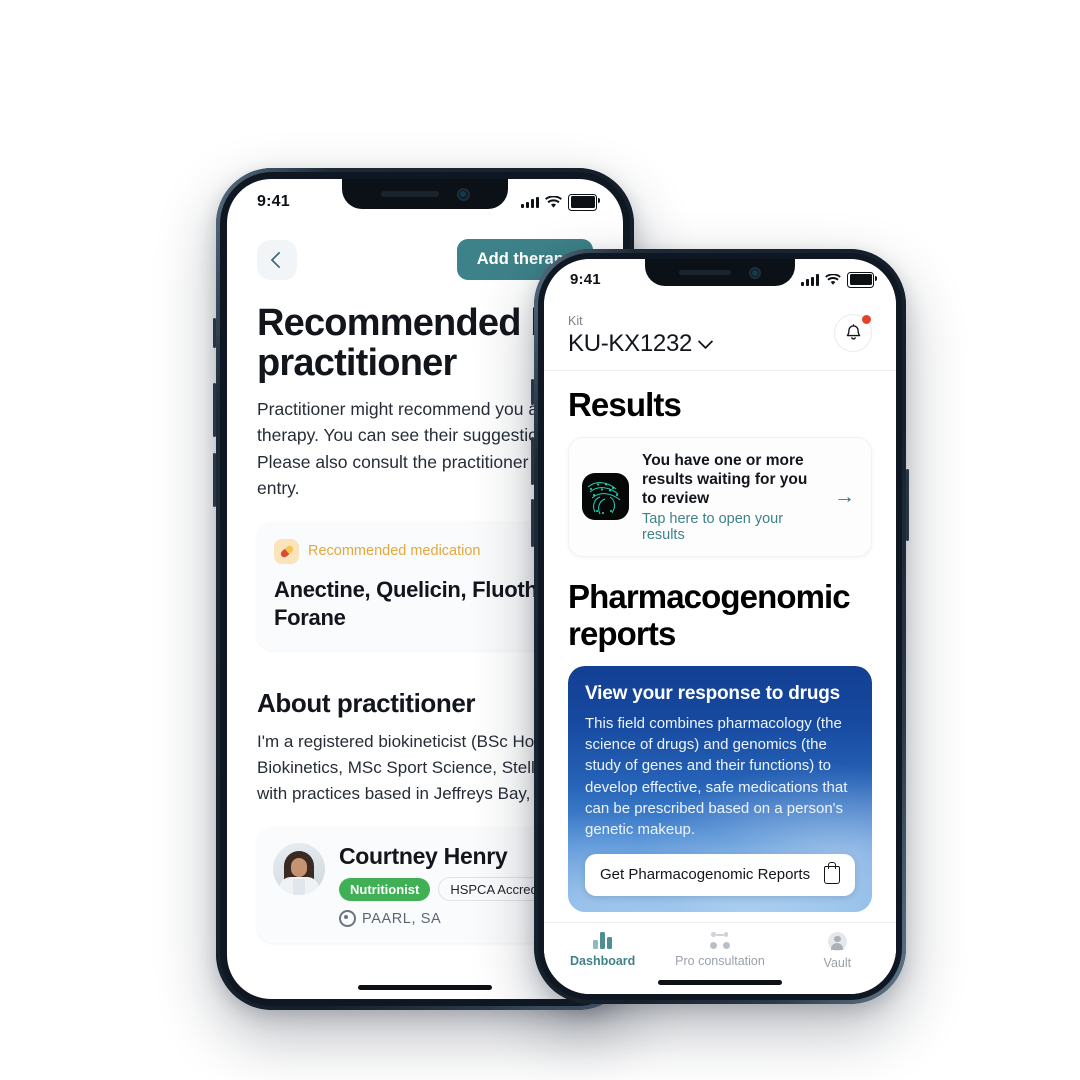  I want to click on cta-label: Get Pharmacogenomic Reports, so click(705, 875).